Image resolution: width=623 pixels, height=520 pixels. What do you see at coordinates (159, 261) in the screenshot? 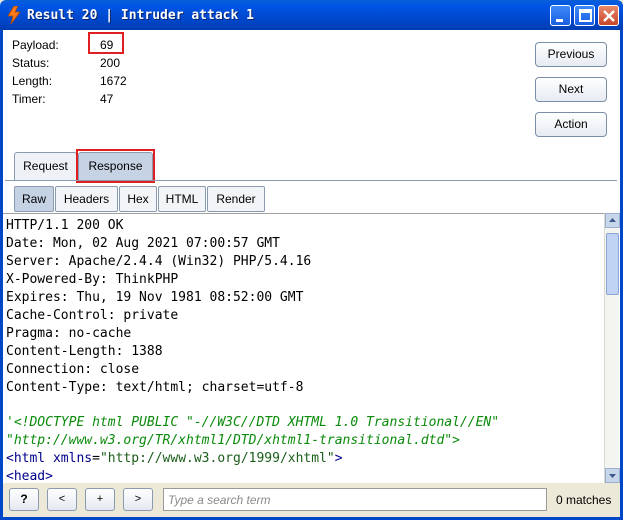
I see `response-line: Server: Apache/2.4.4 (Win32) PHP/5.4.16` at bounding box center [159, 261].